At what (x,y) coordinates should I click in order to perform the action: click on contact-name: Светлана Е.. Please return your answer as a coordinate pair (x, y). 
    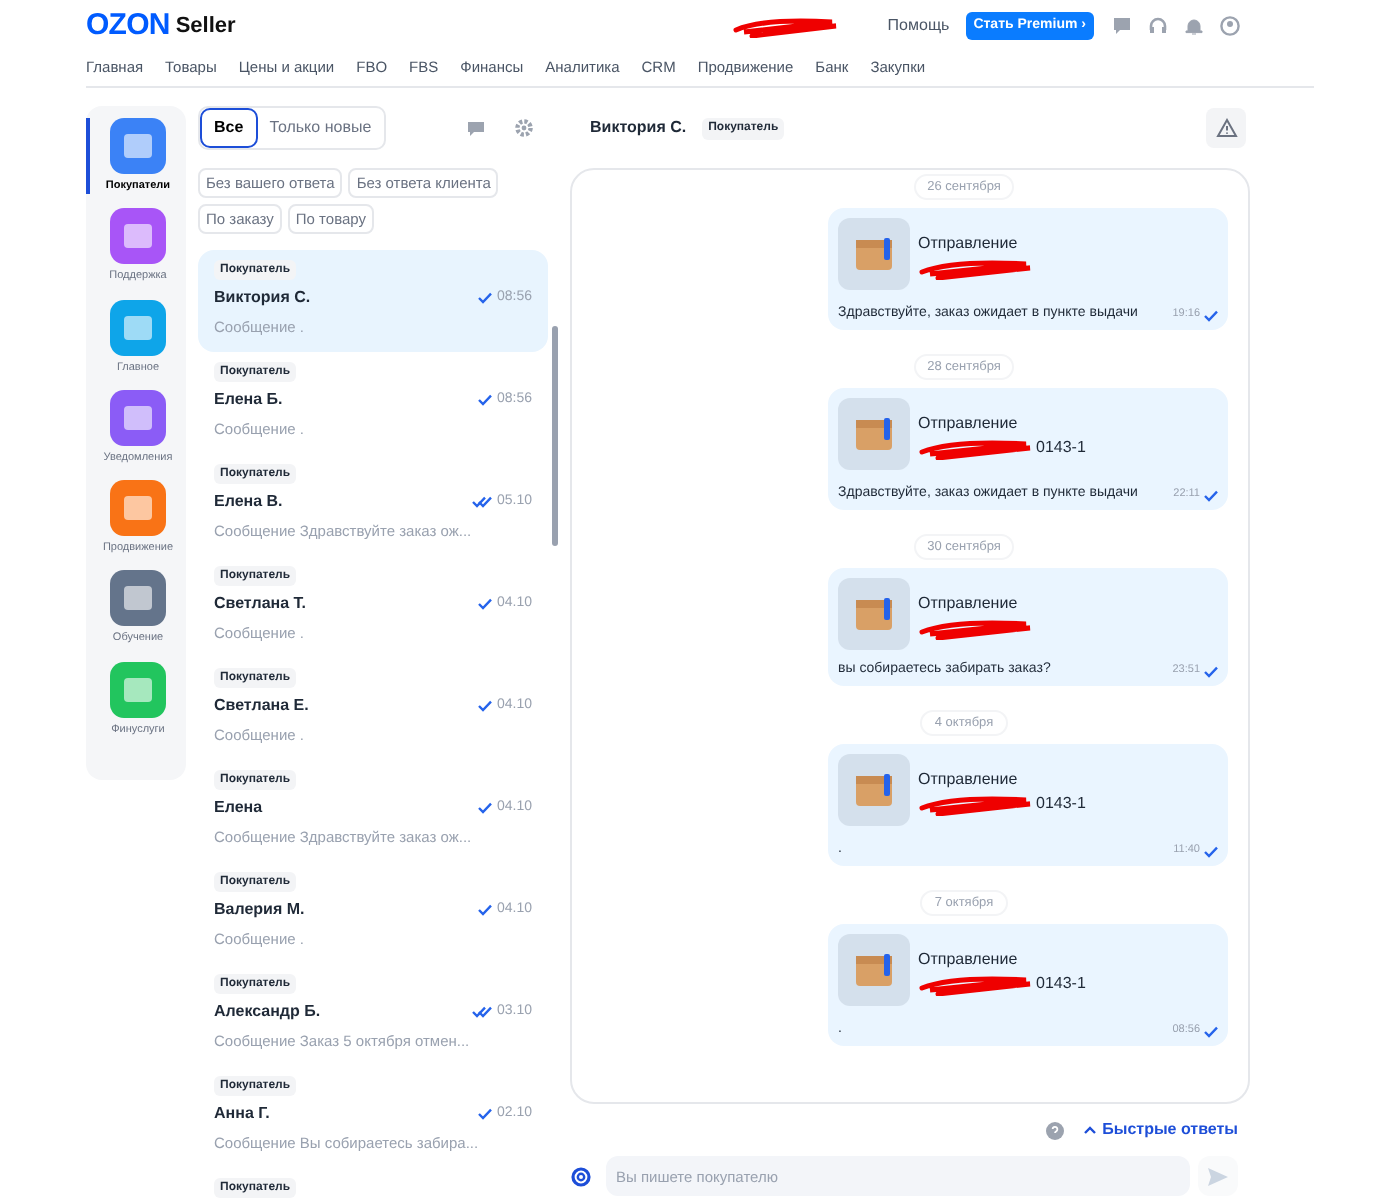
    Looking at the image, I should click on (261, 706).